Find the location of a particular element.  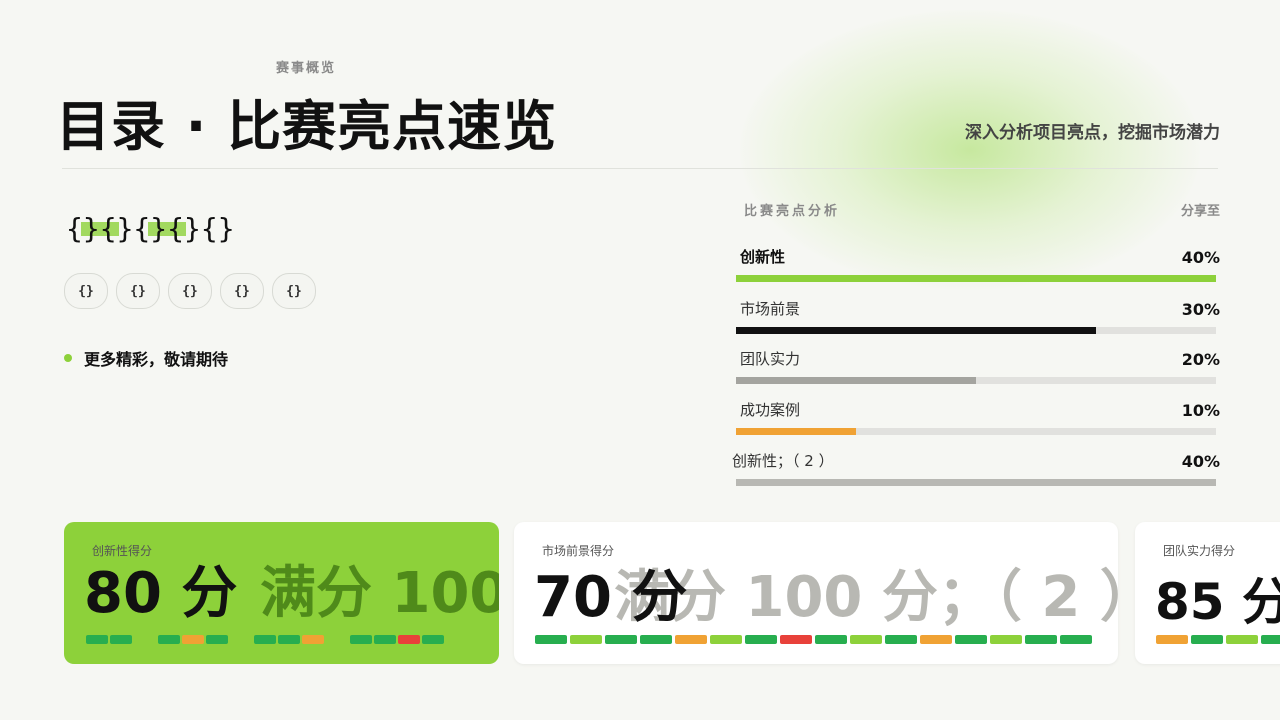

metric-row: 市场前景 30% is located at coordinates (978, 308).